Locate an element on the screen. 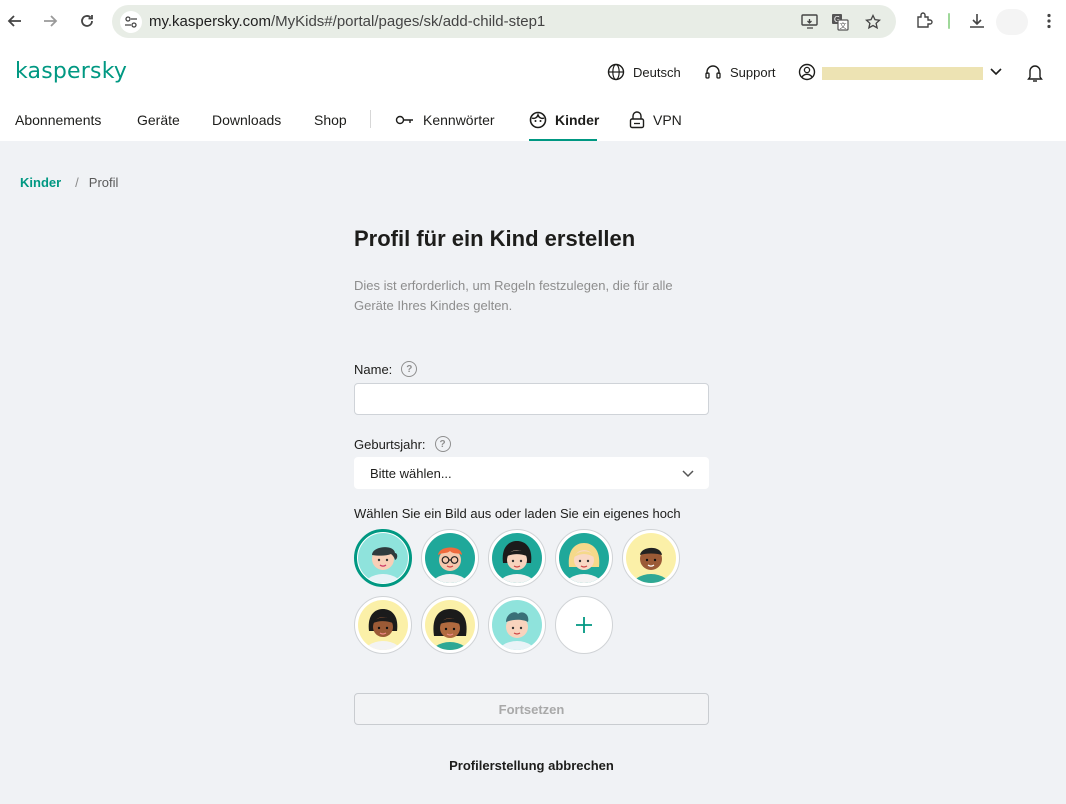  tab-vpn: VPN is located at coordinates (655, 120).